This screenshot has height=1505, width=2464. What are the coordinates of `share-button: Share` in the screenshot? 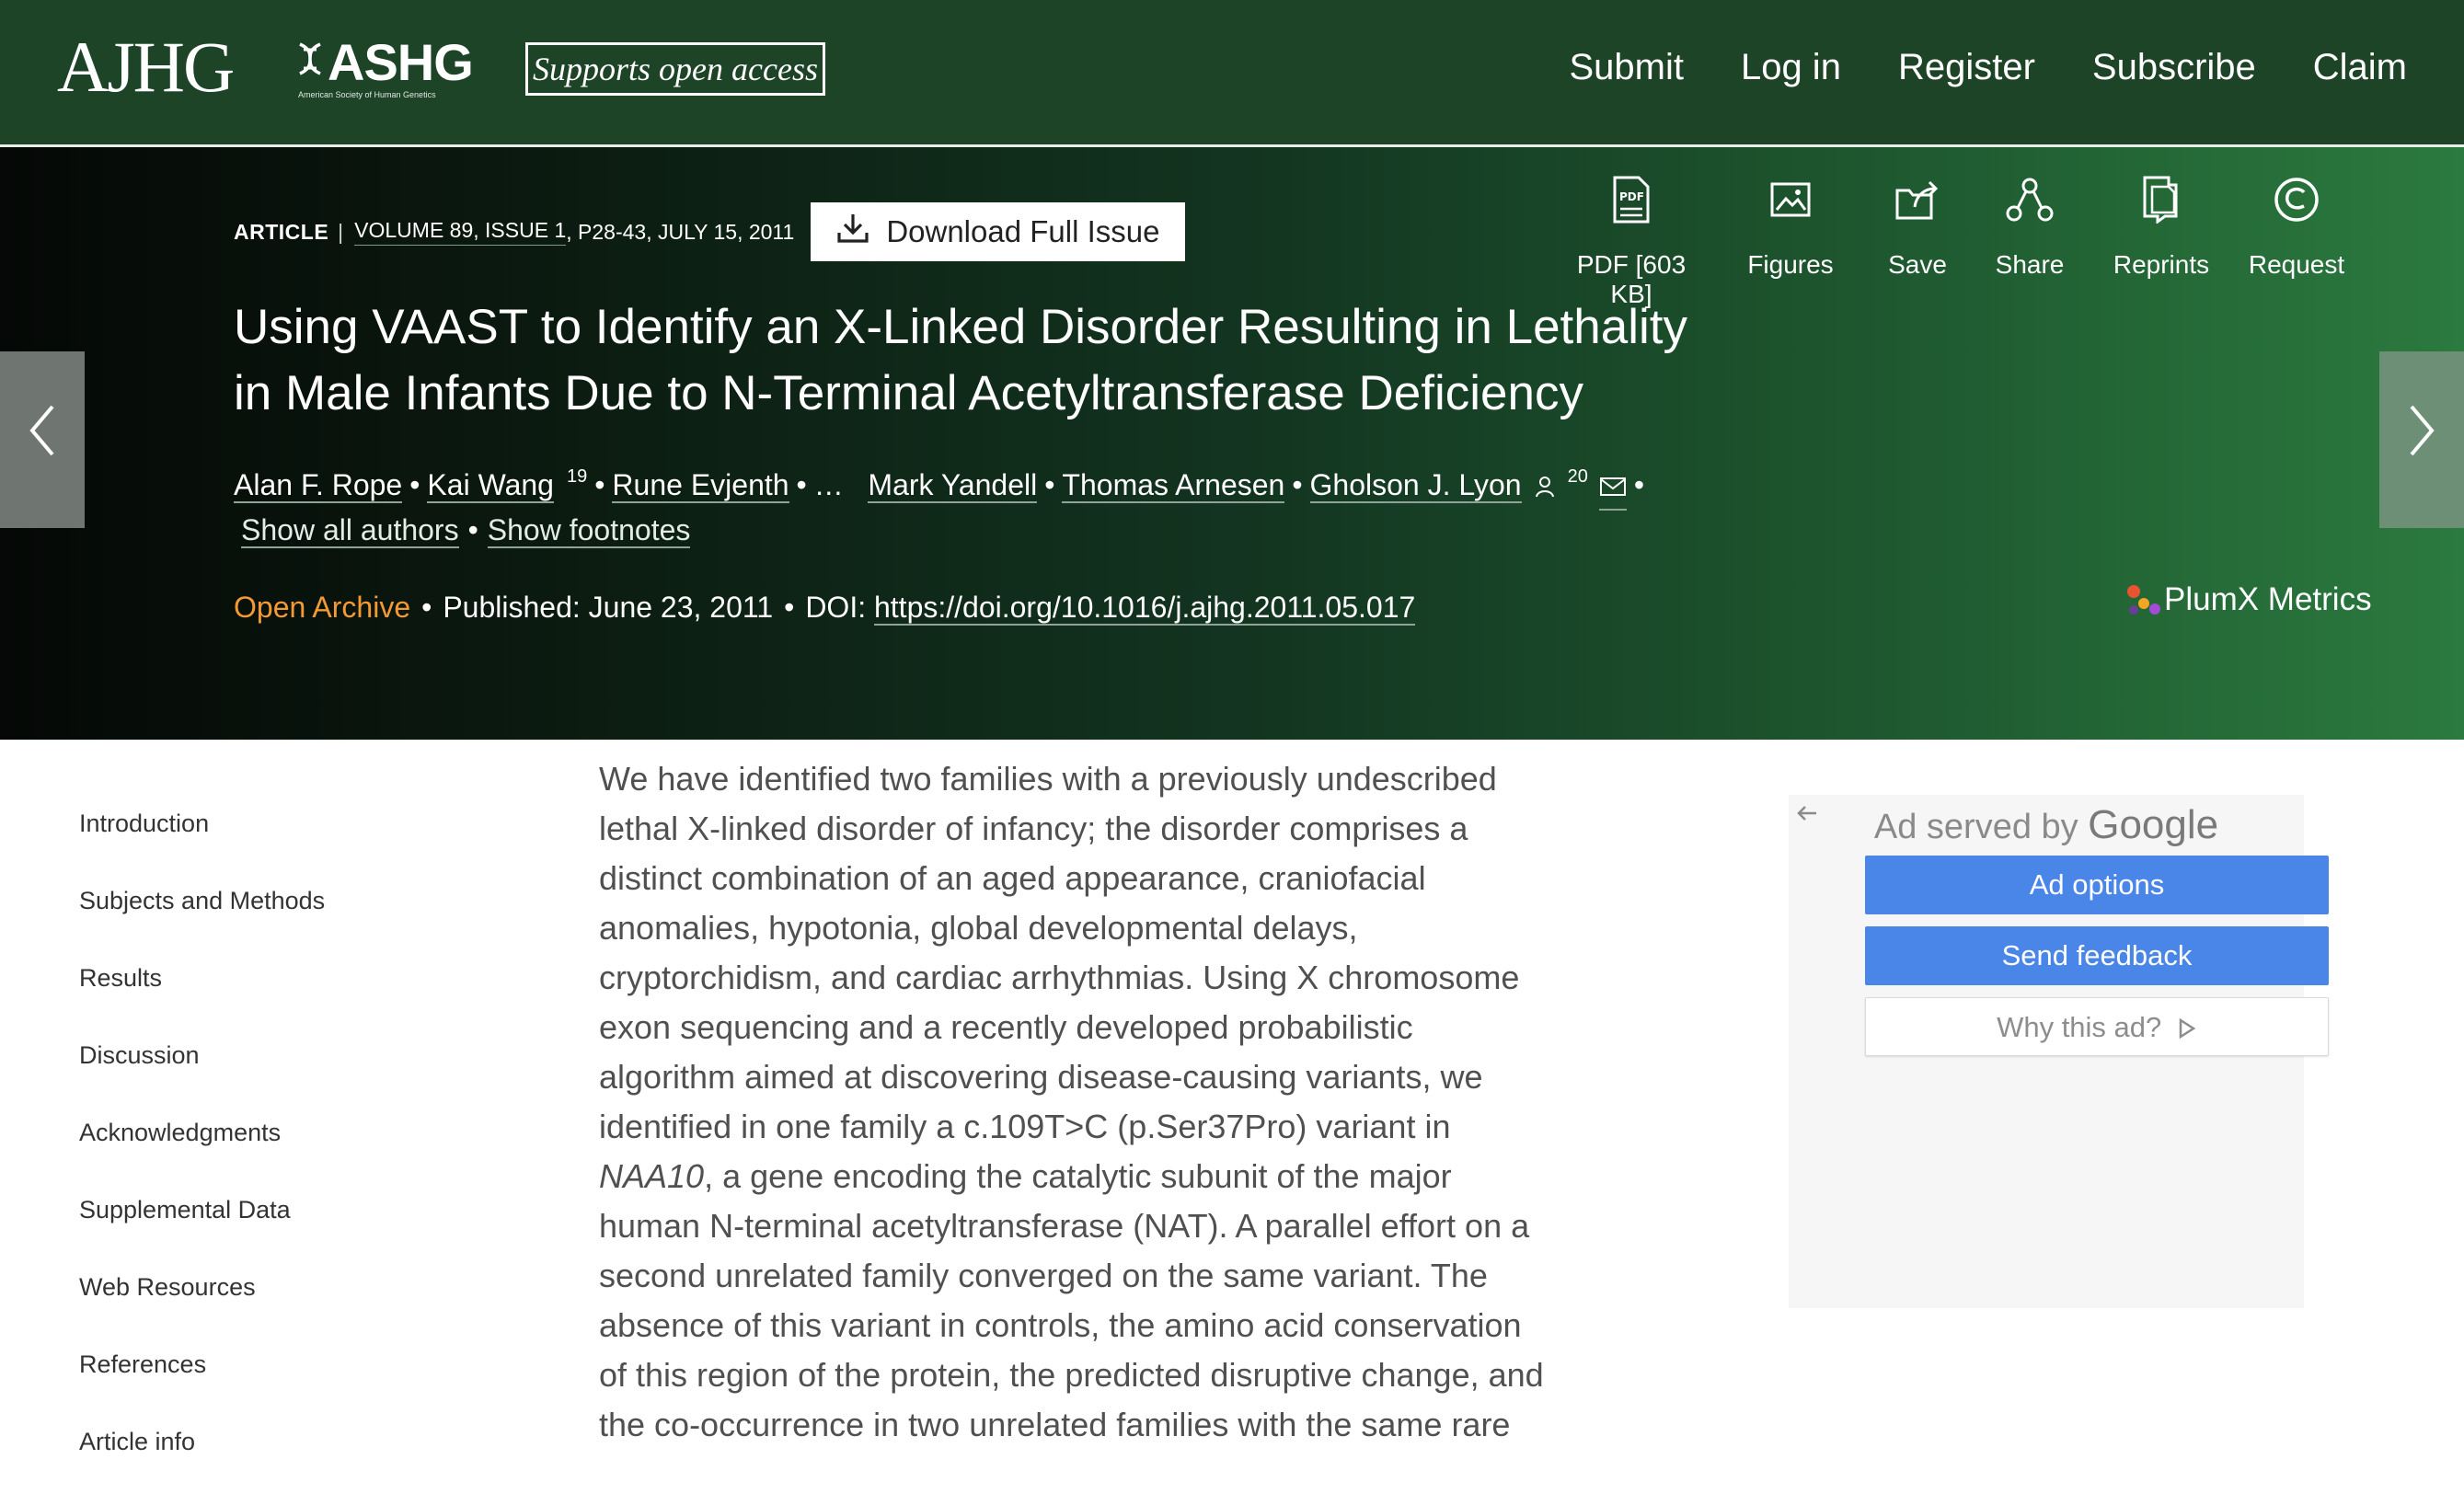 It's located at (2029, 242).